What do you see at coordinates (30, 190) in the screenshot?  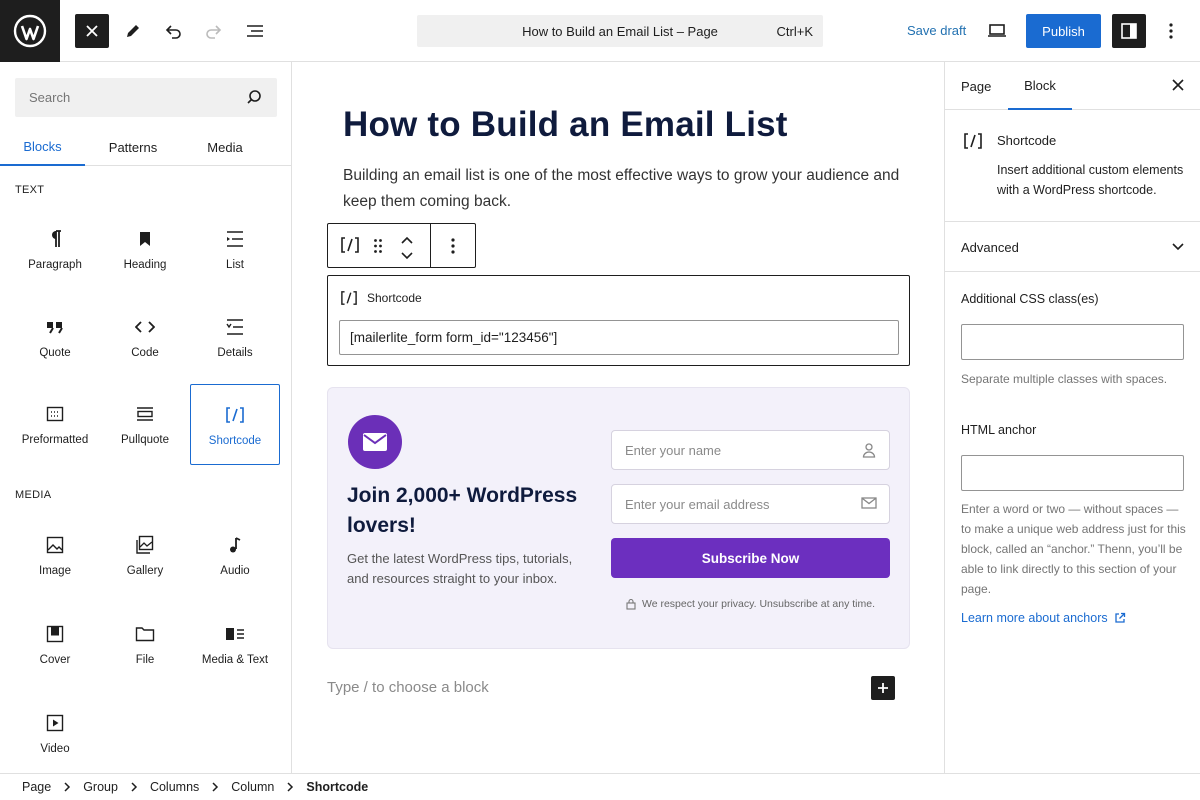 I see `section-label-text: TEXT` at bounding box center [30, 190].